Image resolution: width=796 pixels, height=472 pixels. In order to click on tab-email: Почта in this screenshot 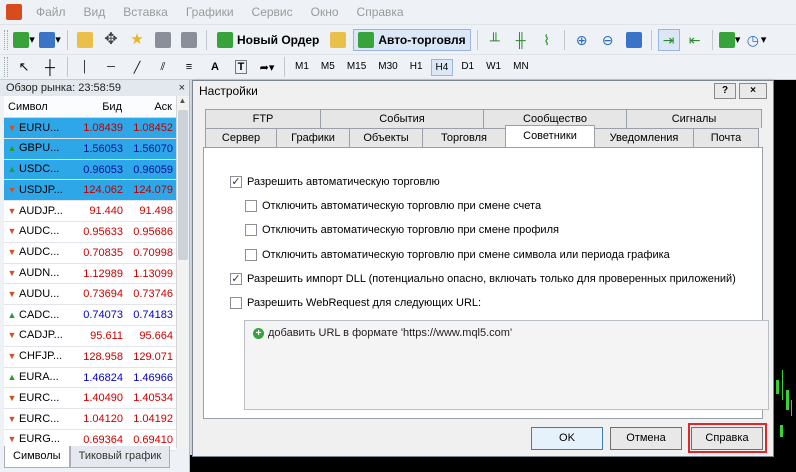, I will do `click(726, 137)`.